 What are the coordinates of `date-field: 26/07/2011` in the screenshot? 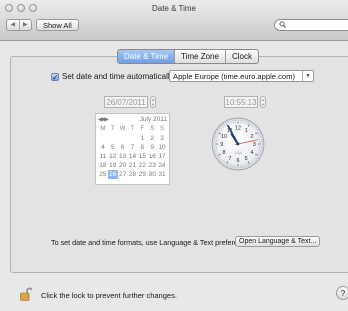 It's located at (126, 102).